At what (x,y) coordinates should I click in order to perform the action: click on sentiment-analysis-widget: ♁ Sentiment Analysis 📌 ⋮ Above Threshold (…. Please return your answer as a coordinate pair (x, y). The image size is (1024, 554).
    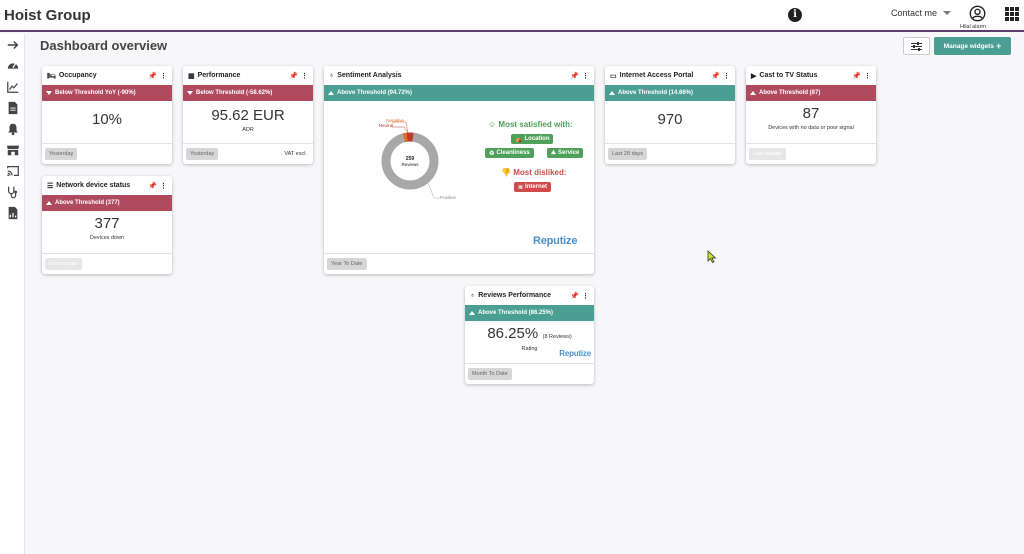
    Looking at the image, I should click on (459, 170).